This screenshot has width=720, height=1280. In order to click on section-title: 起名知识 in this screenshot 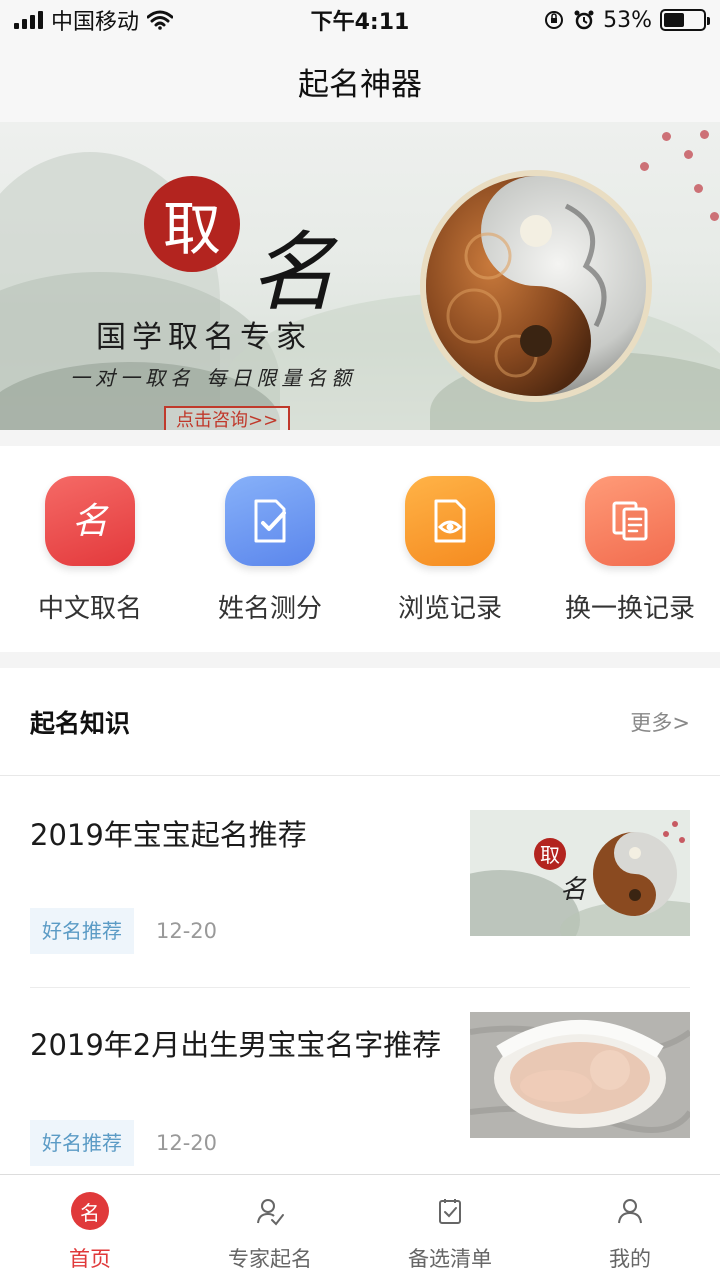, I will do `click(80, 723)`.